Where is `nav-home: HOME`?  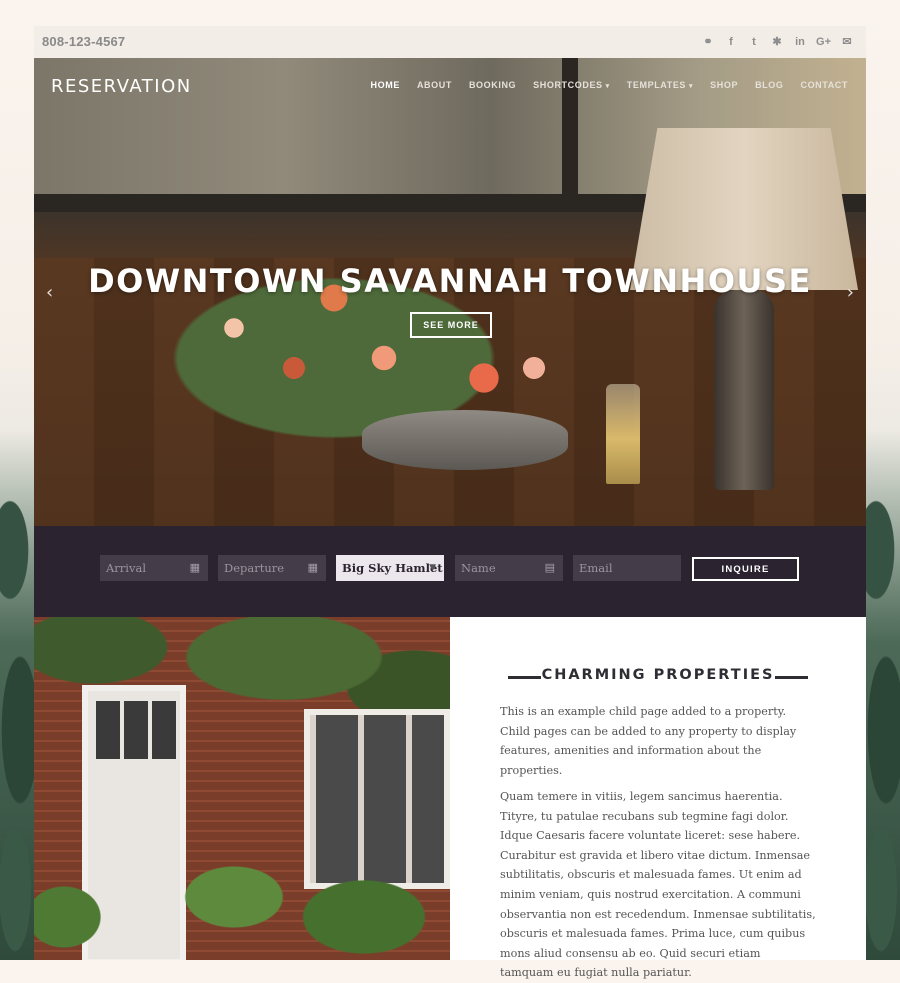
nav-home: HOME is located at coordinates (385, 85).